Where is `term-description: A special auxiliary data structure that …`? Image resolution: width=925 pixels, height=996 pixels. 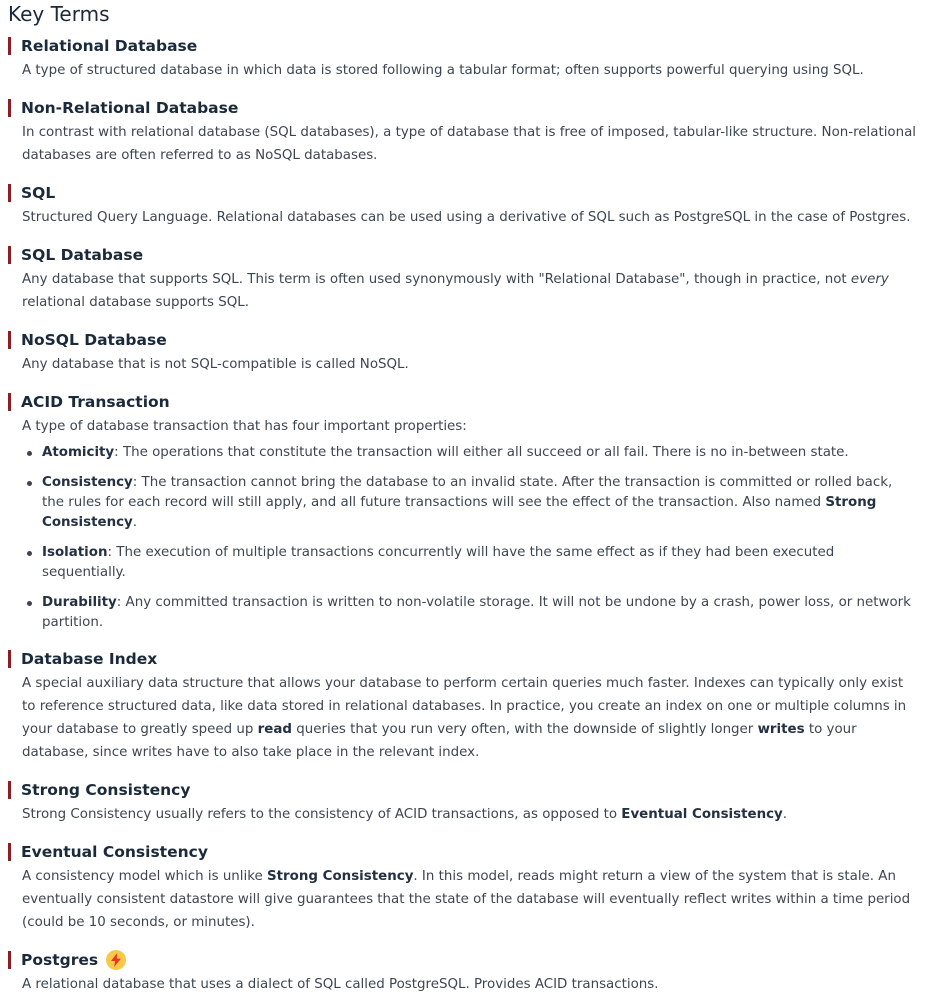
term-description: A special auxiliary data structure that … is located at coordinates (462, 718).